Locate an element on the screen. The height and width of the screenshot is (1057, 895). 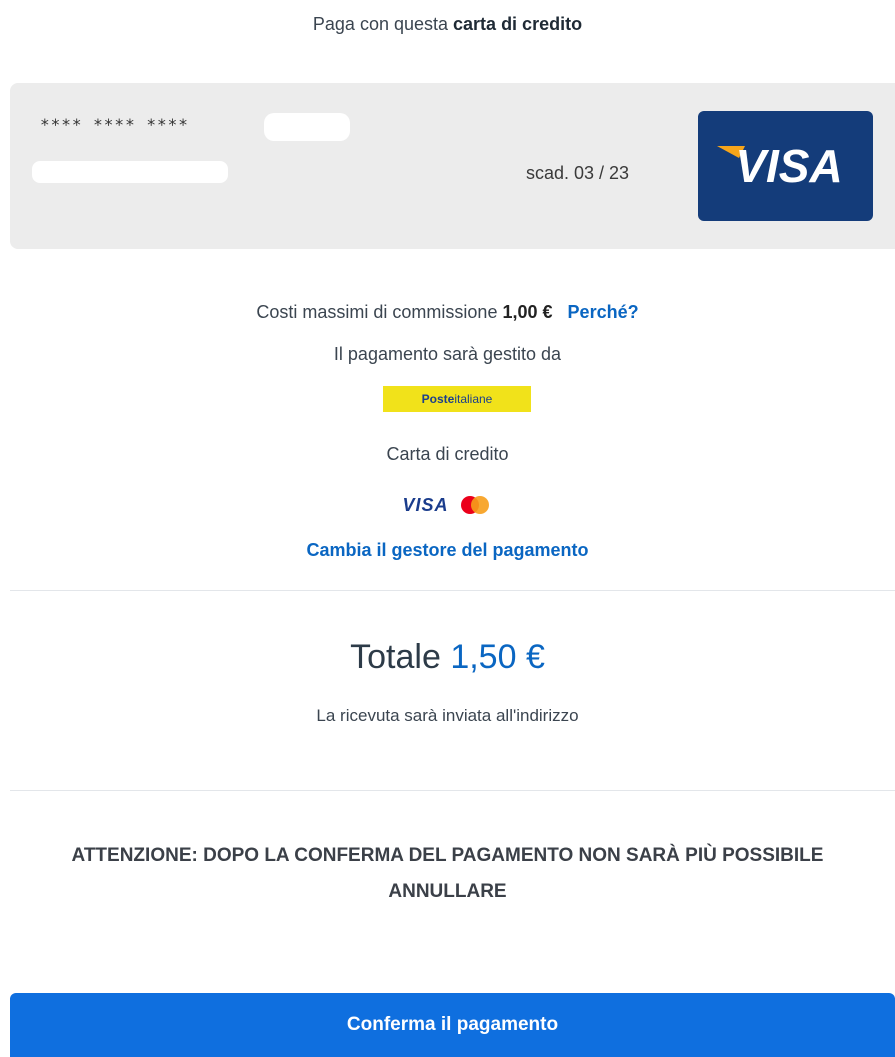
total-label: Totale is located at coordinates (395, 657).